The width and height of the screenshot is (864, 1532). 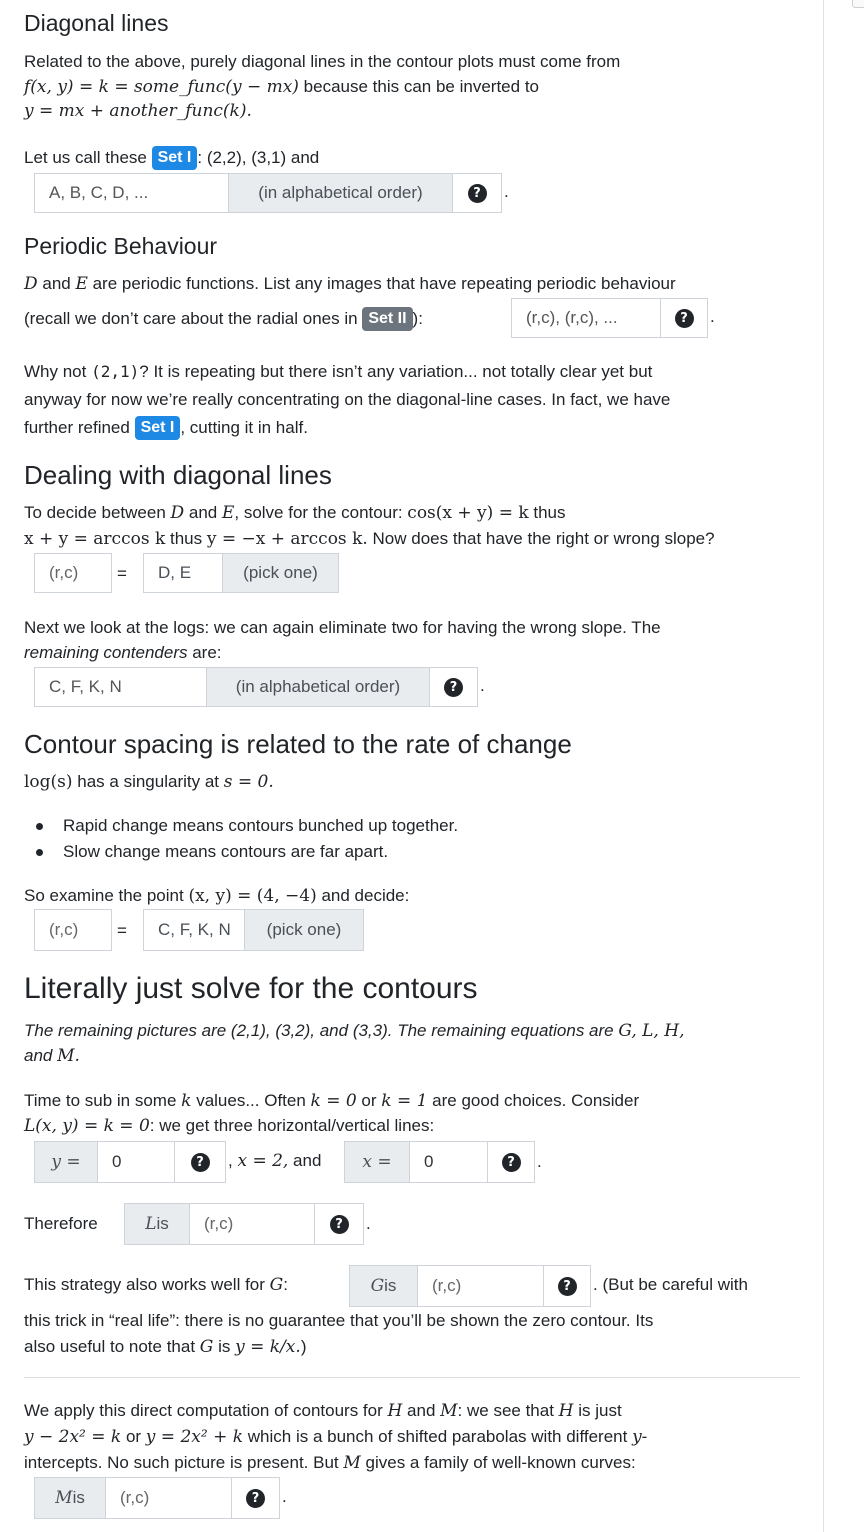 I want to click on dealing-select: D, E, so click(x=183, y=573).